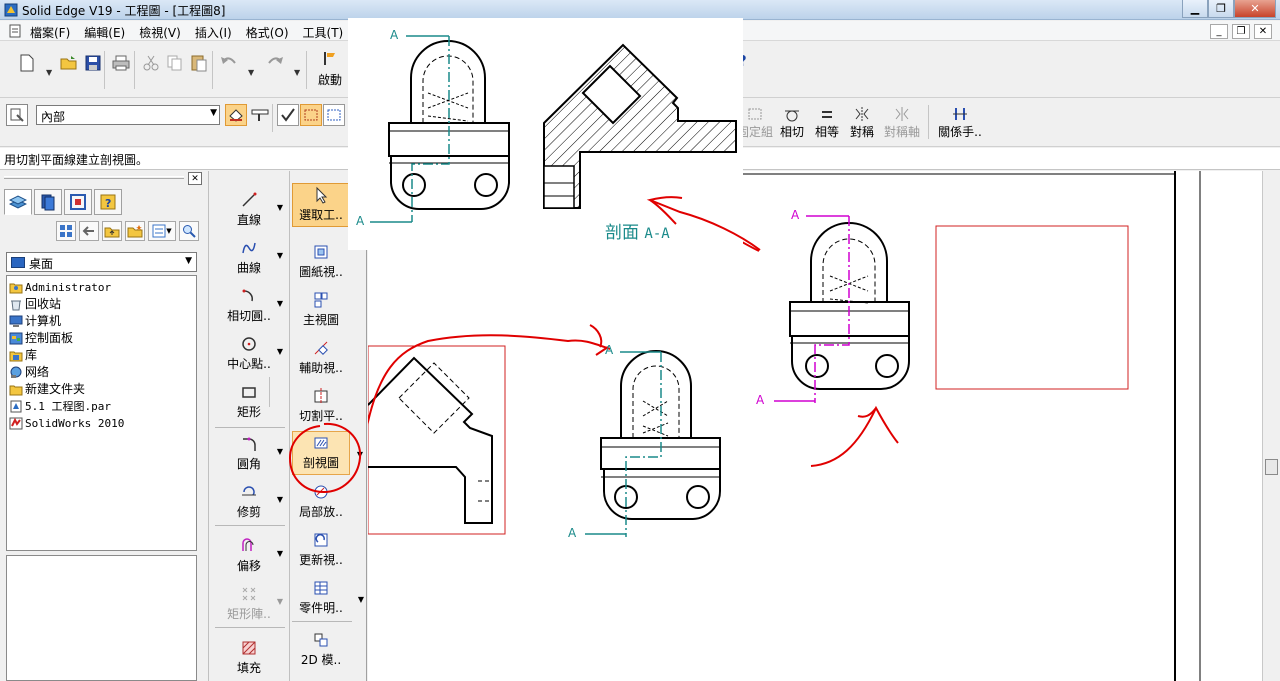 Image resolution: width=1280 pixels, height=681 pixels. I want to click on offset-tool-button: 偏移 ▼, so click(250, 554).